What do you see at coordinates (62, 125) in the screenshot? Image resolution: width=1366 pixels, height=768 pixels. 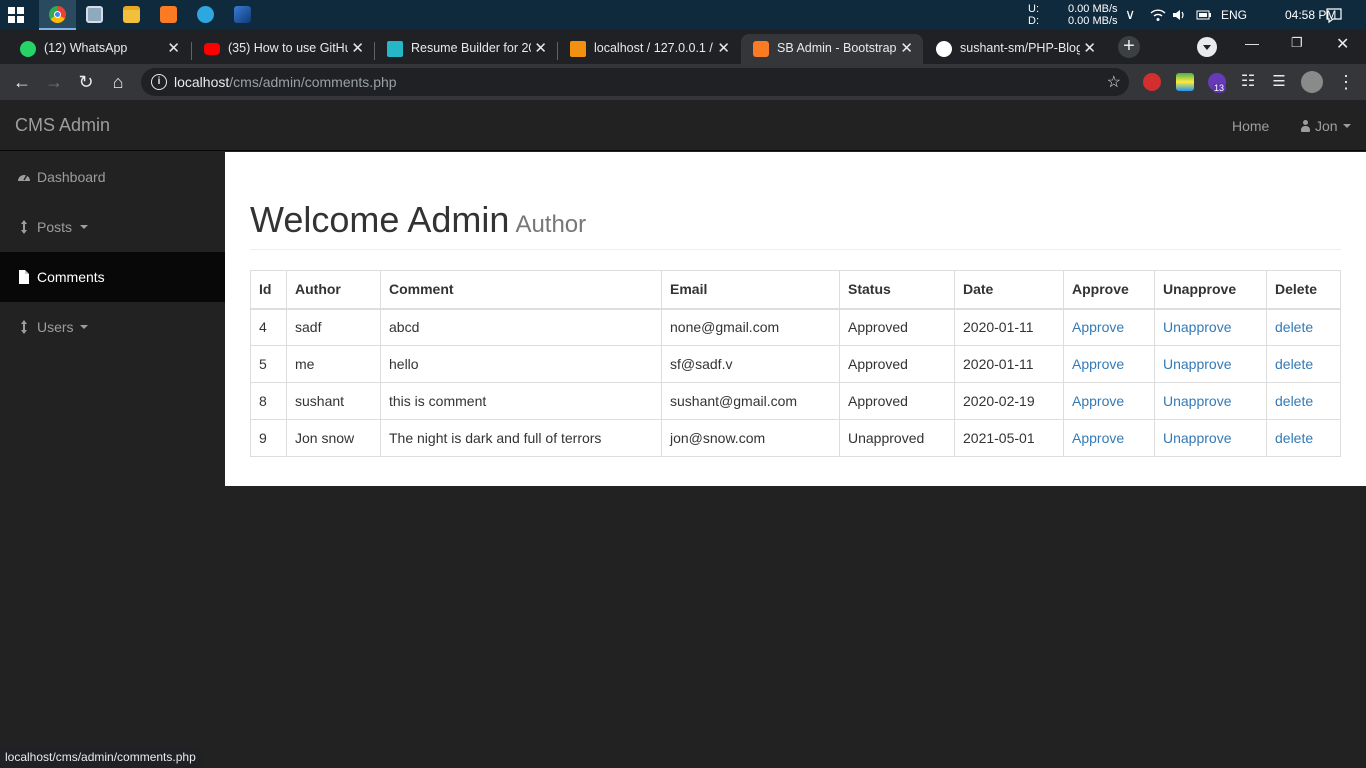 I see `brand-link: CMS Admin` at bounding box center [62, 125].